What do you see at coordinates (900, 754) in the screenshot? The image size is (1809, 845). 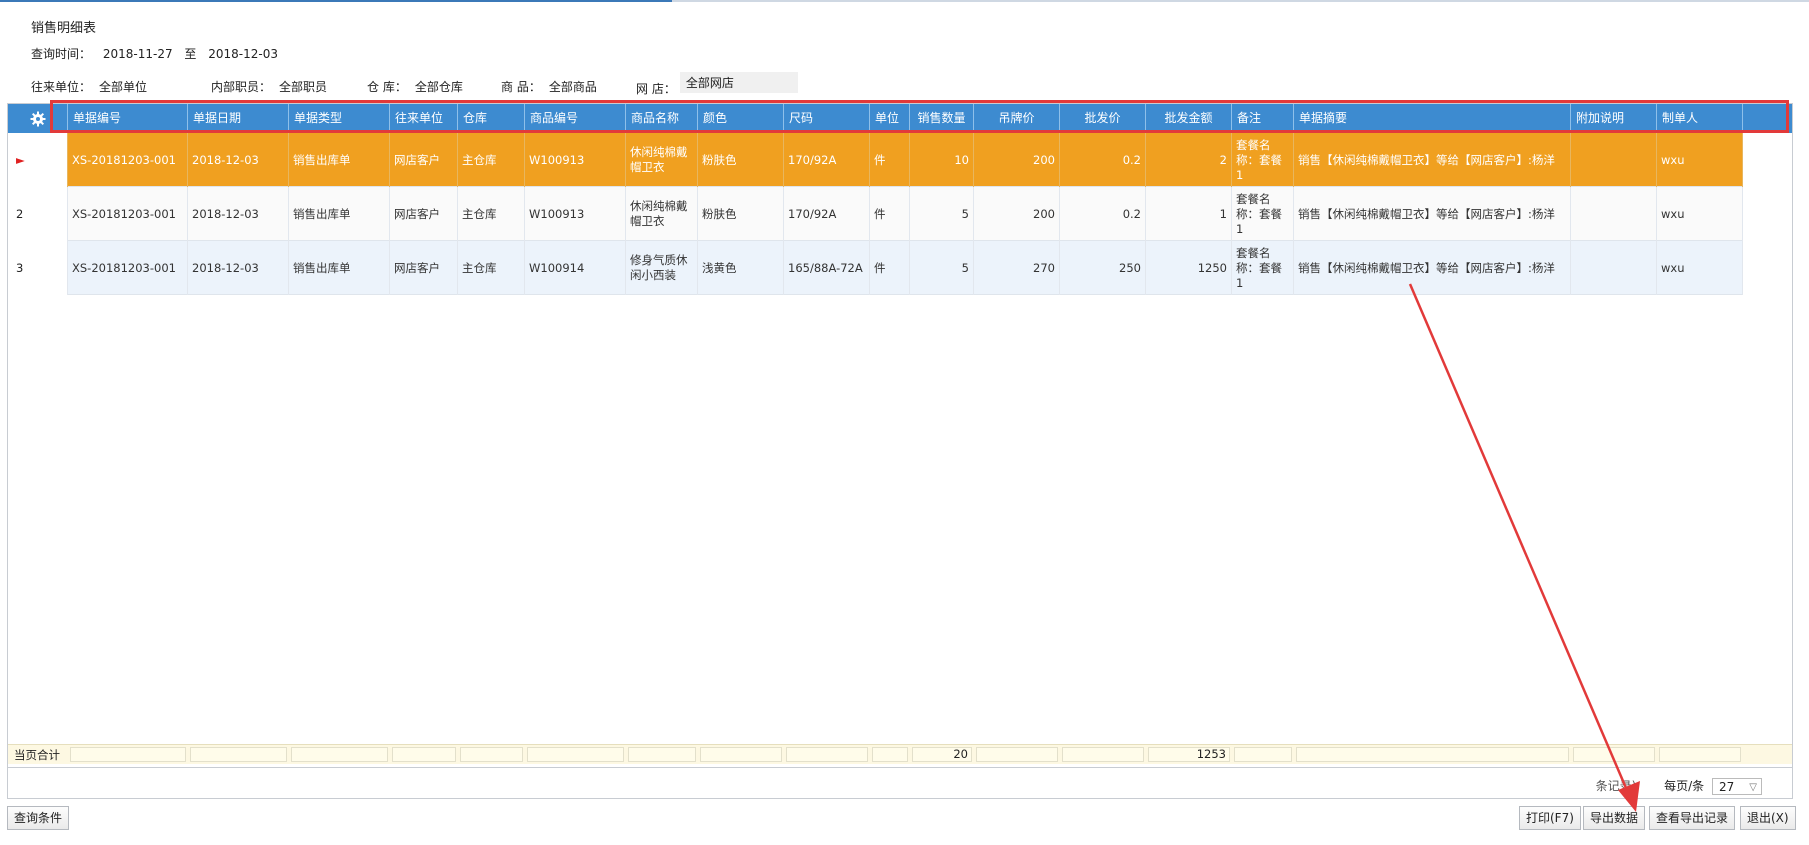 I see `page-totals-row: 当页合计 20 1253` at bounding box center [900, 754].